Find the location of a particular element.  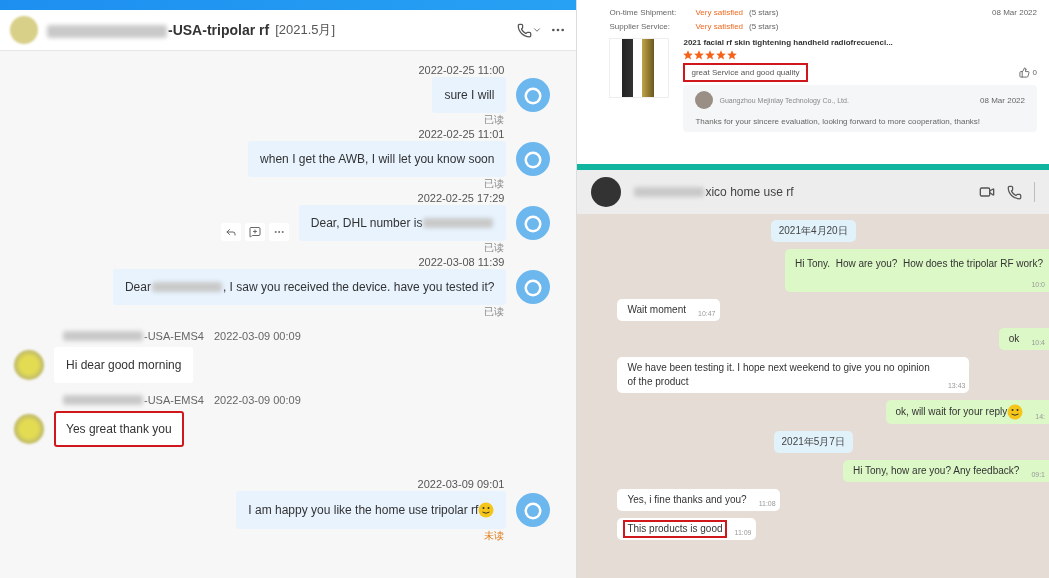

rating-label: On-time Shipment: is located at coordinates (643, 13).